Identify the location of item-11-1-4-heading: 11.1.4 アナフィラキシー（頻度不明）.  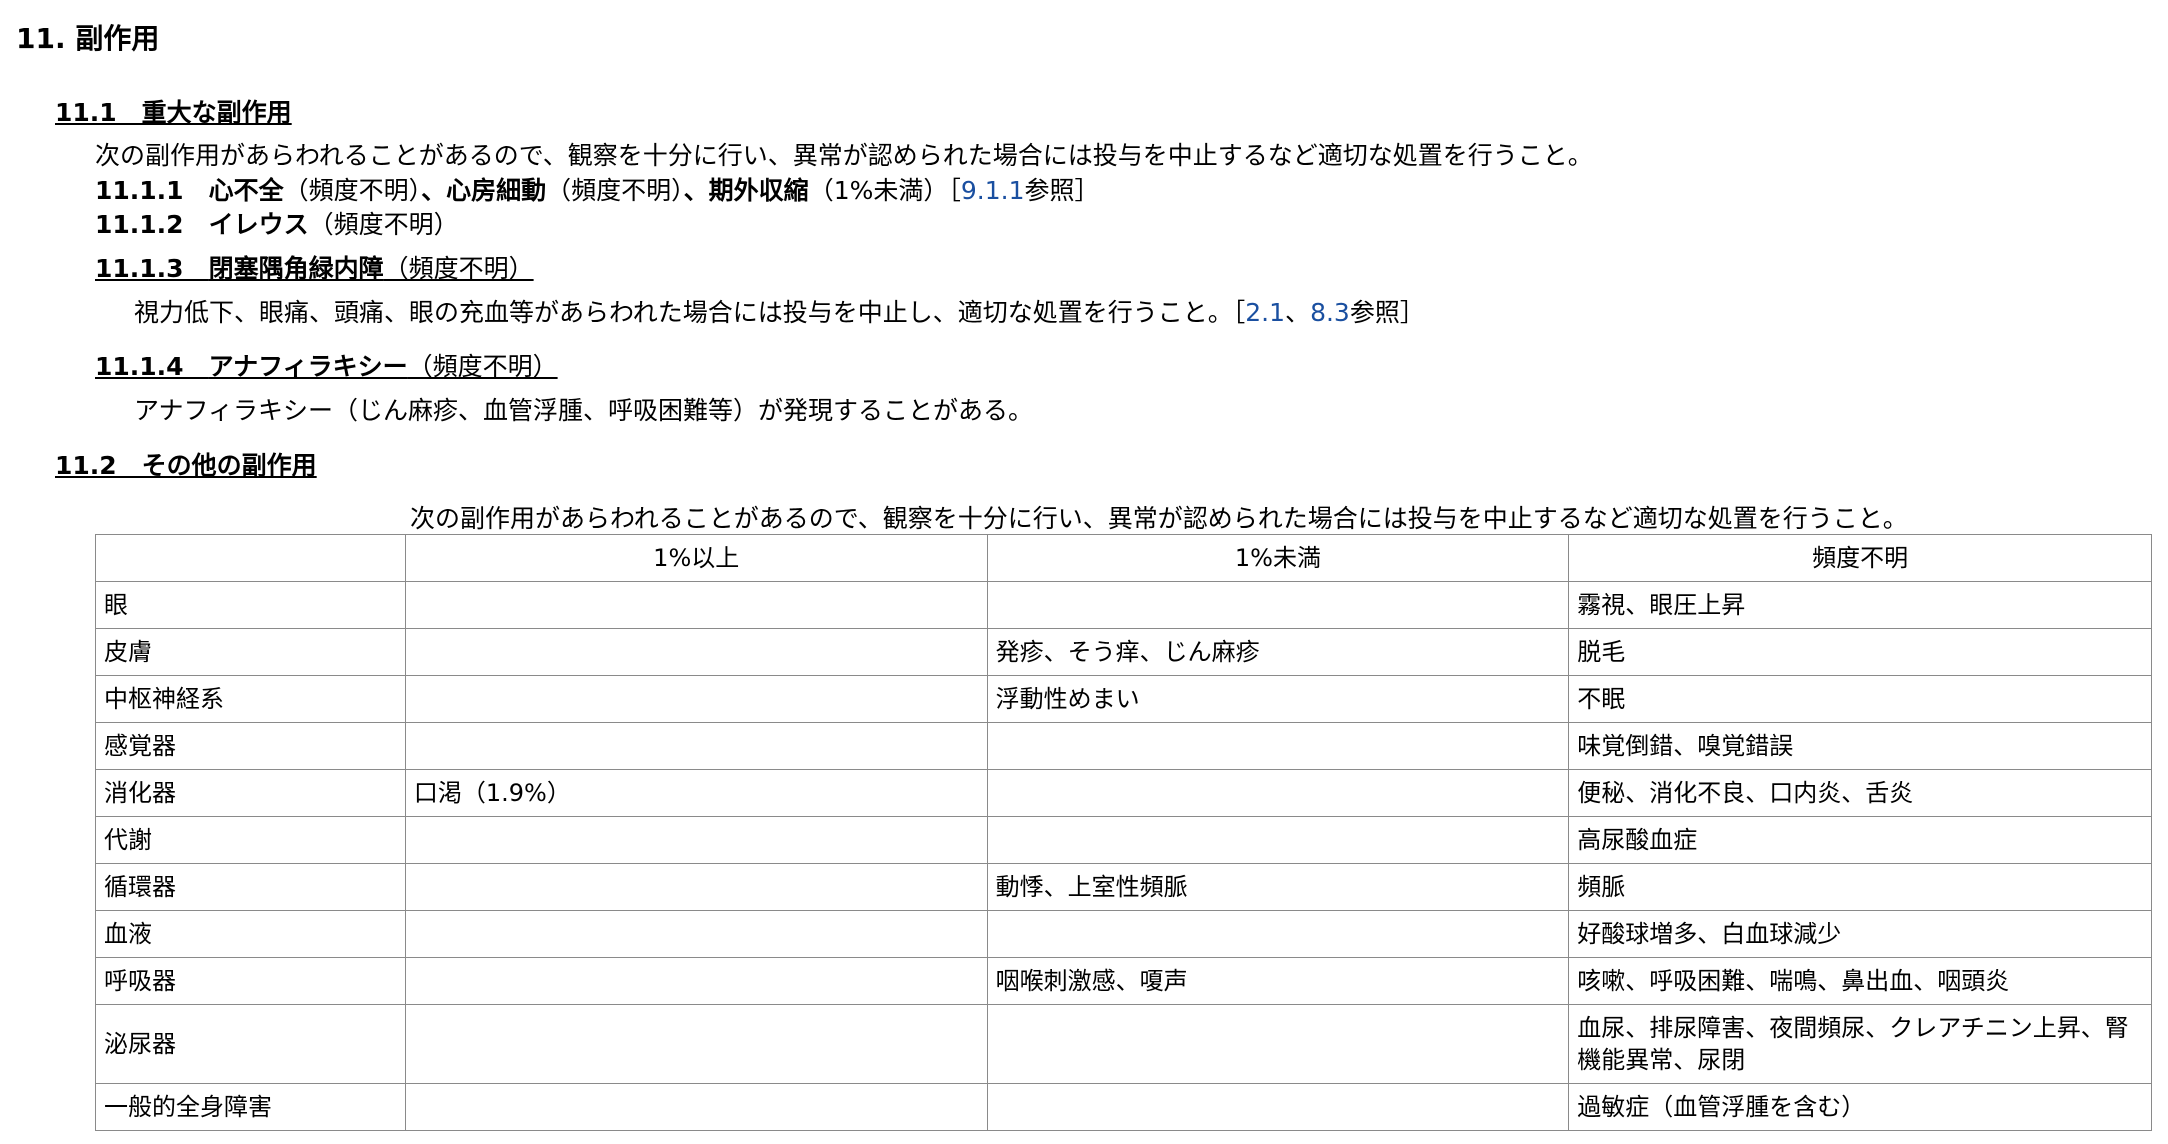
(326, 367).